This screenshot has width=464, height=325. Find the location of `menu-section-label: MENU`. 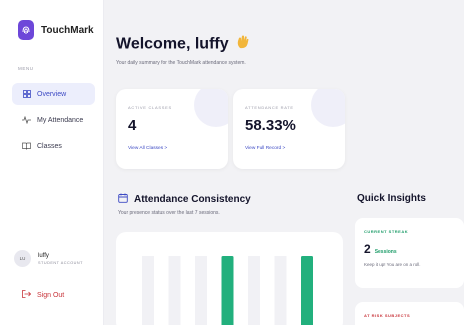

menu-section-label: MENU is located at coordinates (26, 68).